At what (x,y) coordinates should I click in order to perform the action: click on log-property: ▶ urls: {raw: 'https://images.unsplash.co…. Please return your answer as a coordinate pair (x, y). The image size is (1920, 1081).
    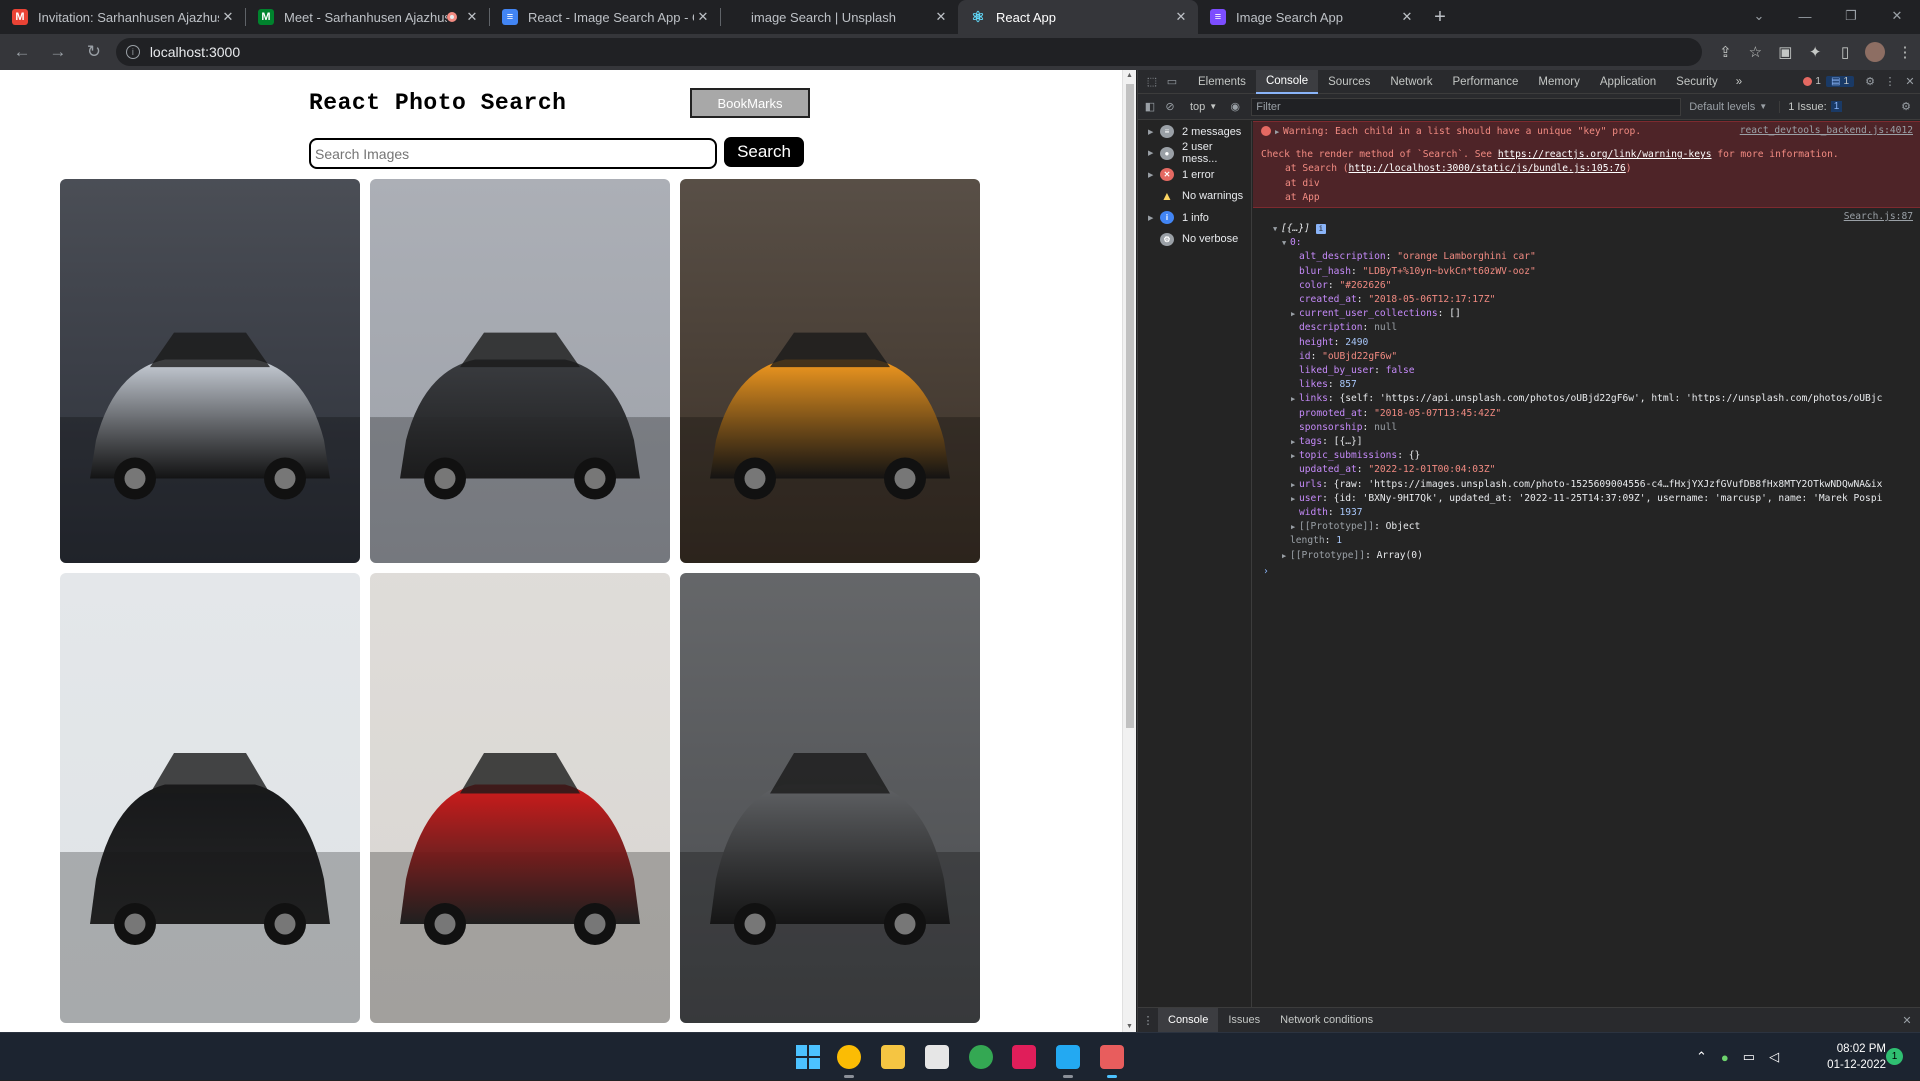
    Looking at the image, I should click on (1586, 485).